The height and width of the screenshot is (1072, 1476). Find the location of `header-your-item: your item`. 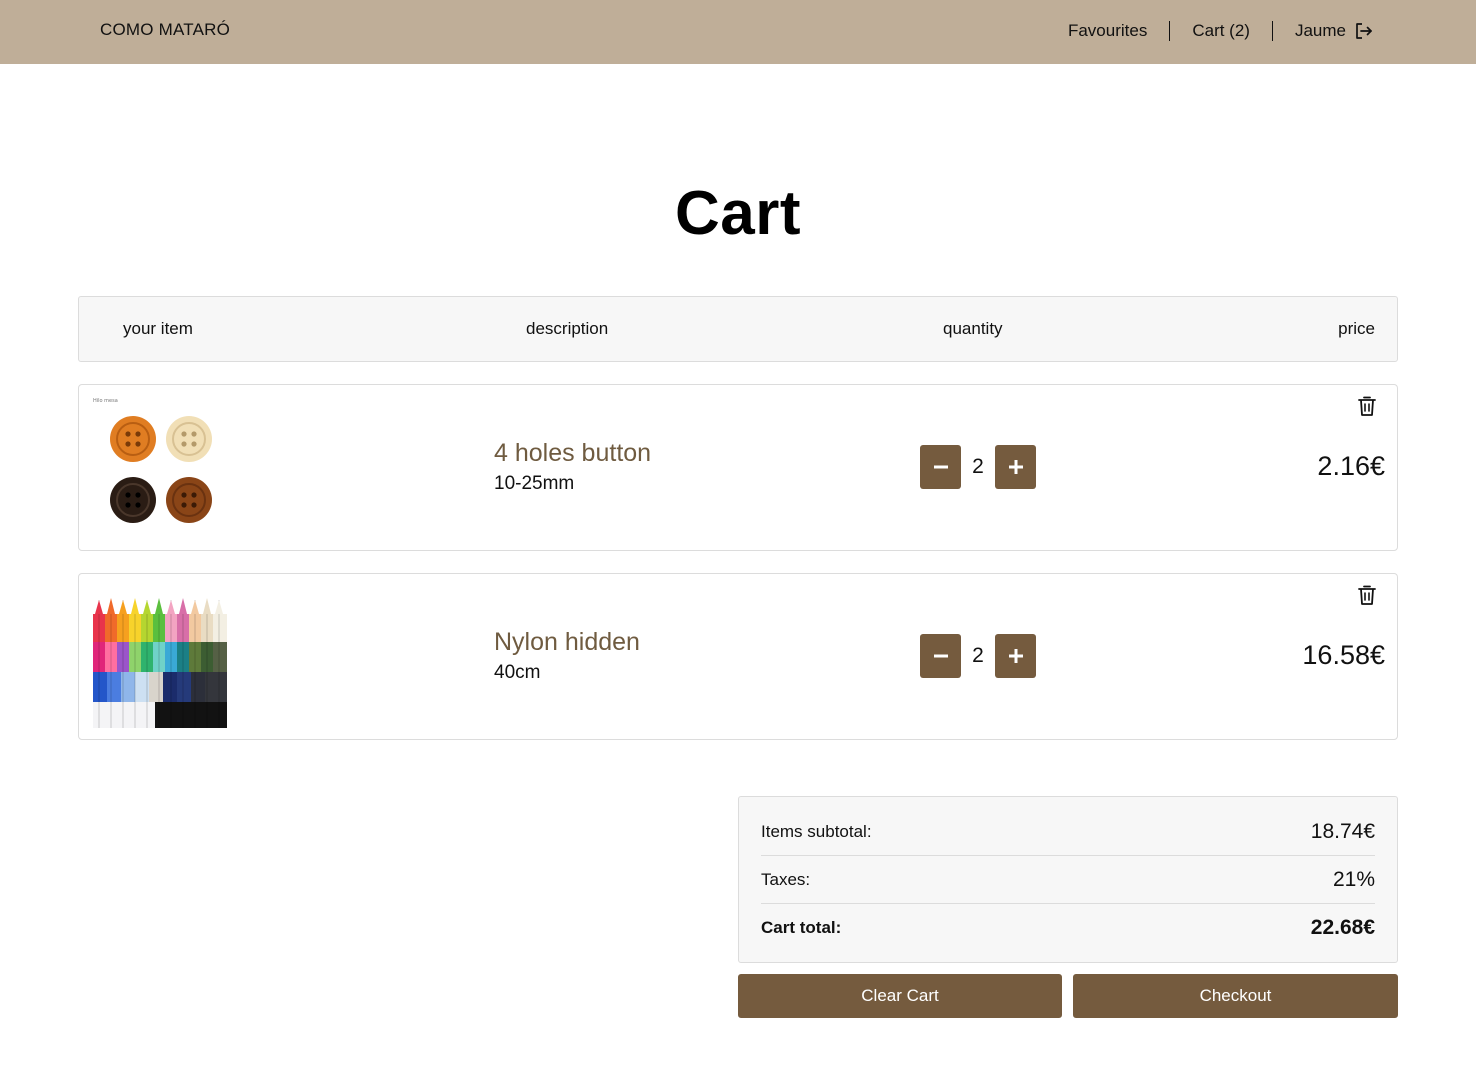

header-your-item: your item is located at coordinates (158, 328).